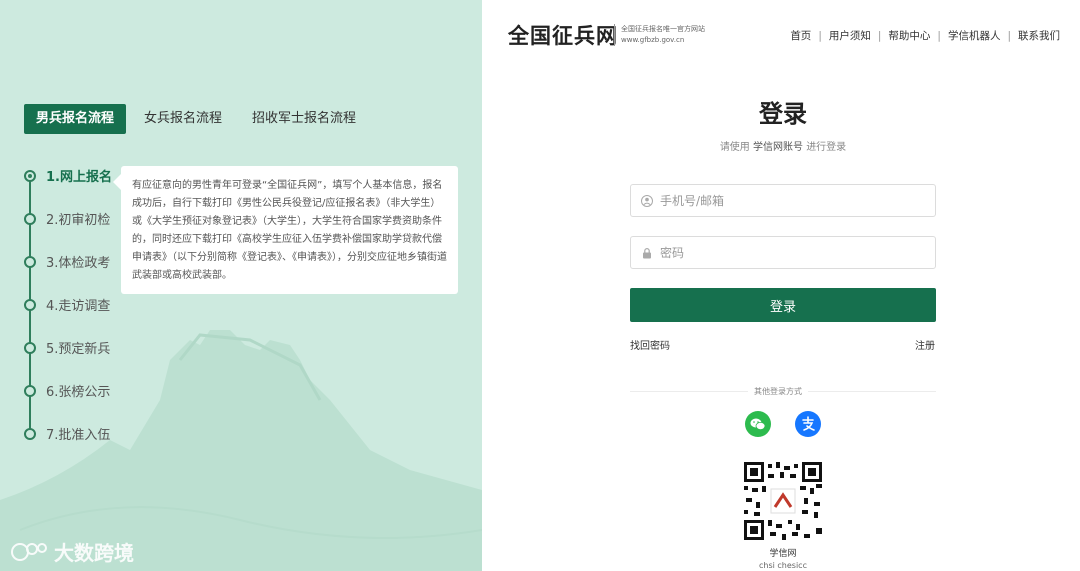  I want to click on username-input, so click(790, 200).